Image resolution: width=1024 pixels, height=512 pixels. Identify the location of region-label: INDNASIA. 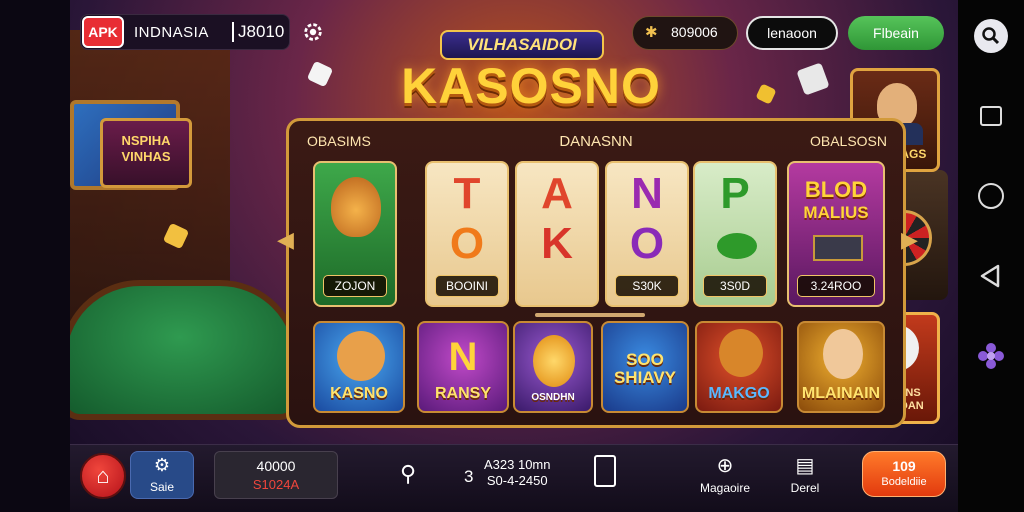
(171, 32).